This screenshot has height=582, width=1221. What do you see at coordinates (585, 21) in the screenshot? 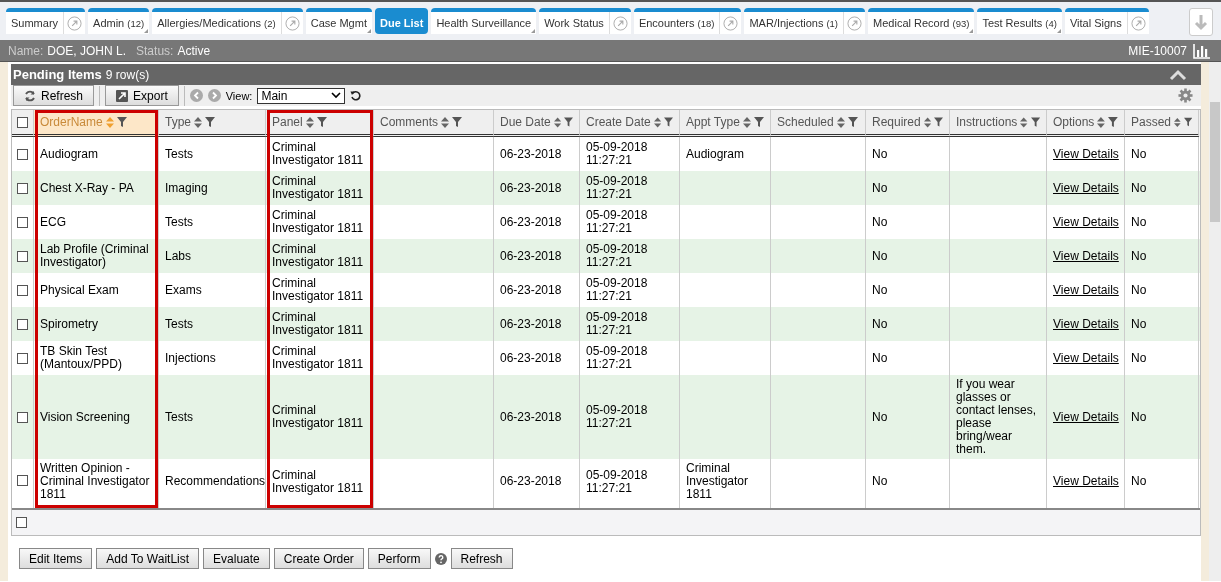
I see `tab: Work Status` at bounding box center [585, 21].